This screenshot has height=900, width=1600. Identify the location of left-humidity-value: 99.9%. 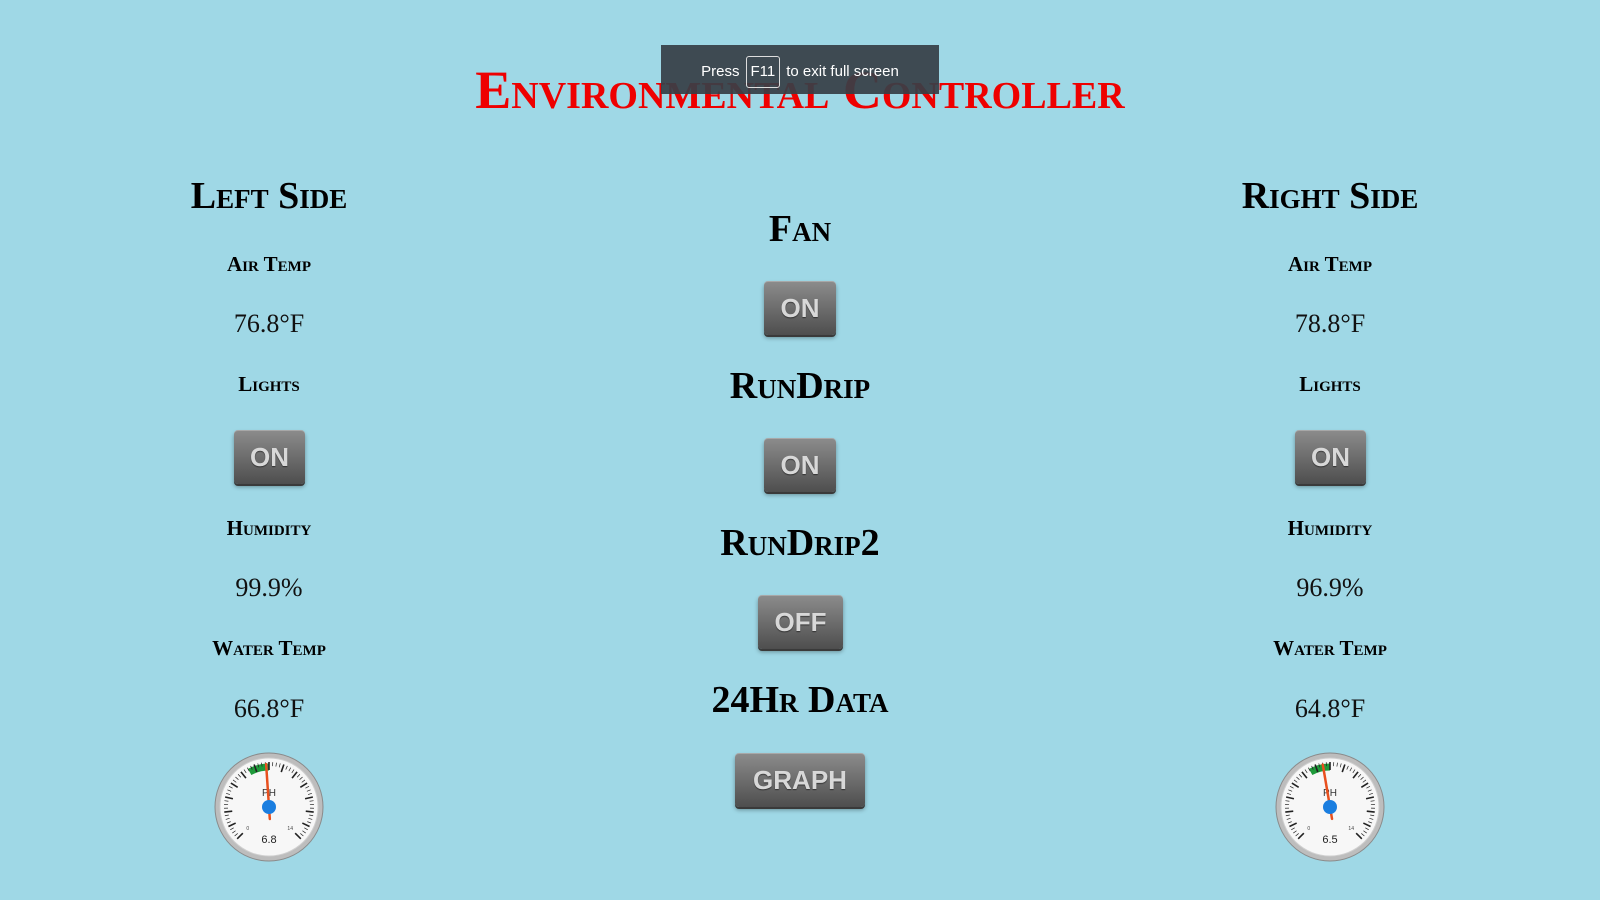
(269, 587).